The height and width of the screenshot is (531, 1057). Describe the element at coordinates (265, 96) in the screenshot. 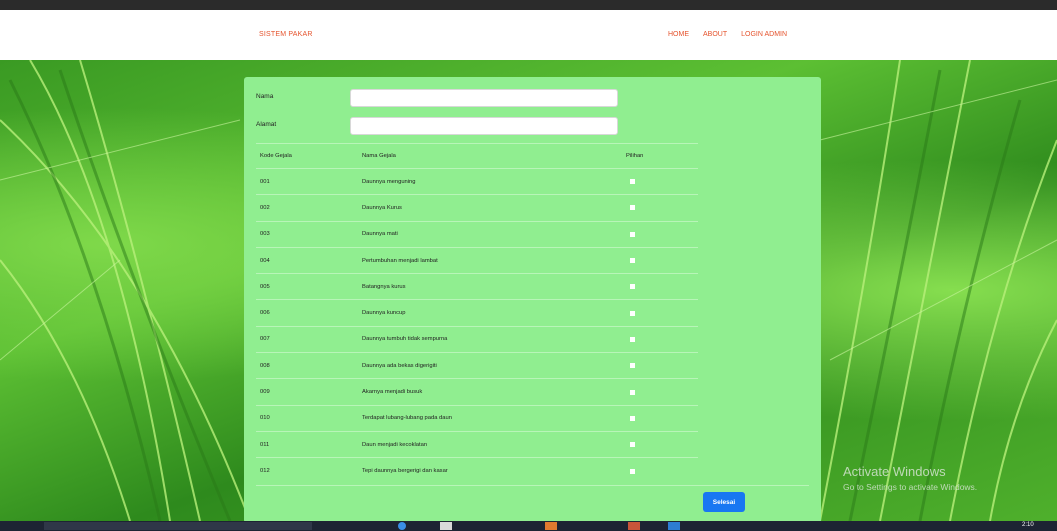

I see `nama-label: Nama` at that location.